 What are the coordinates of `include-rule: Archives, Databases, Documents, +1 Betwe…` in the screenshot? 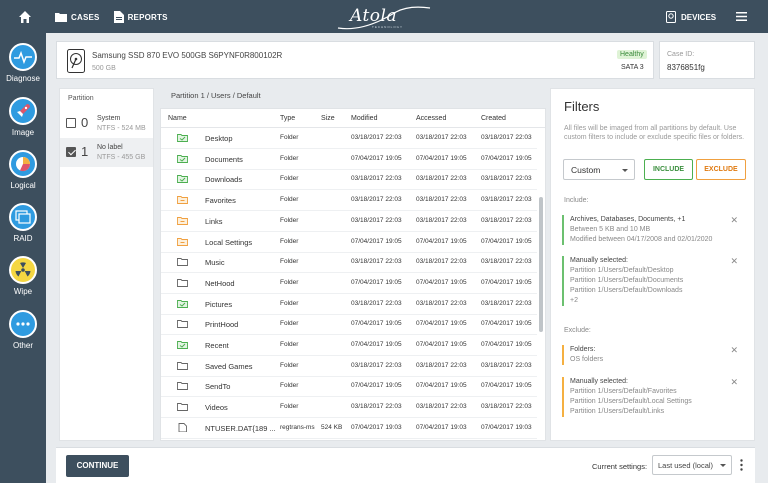 It's located at (656, 230).